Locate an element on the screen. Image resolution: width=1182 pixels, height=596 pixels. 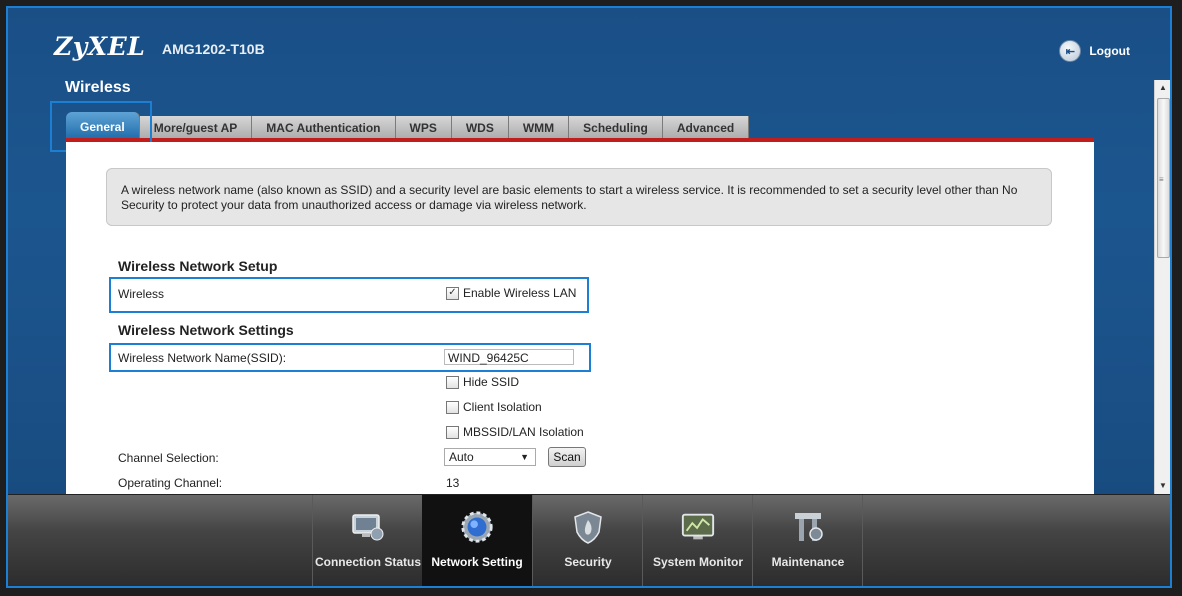
tab-wps: WPS is located at coordinates (423, 128).